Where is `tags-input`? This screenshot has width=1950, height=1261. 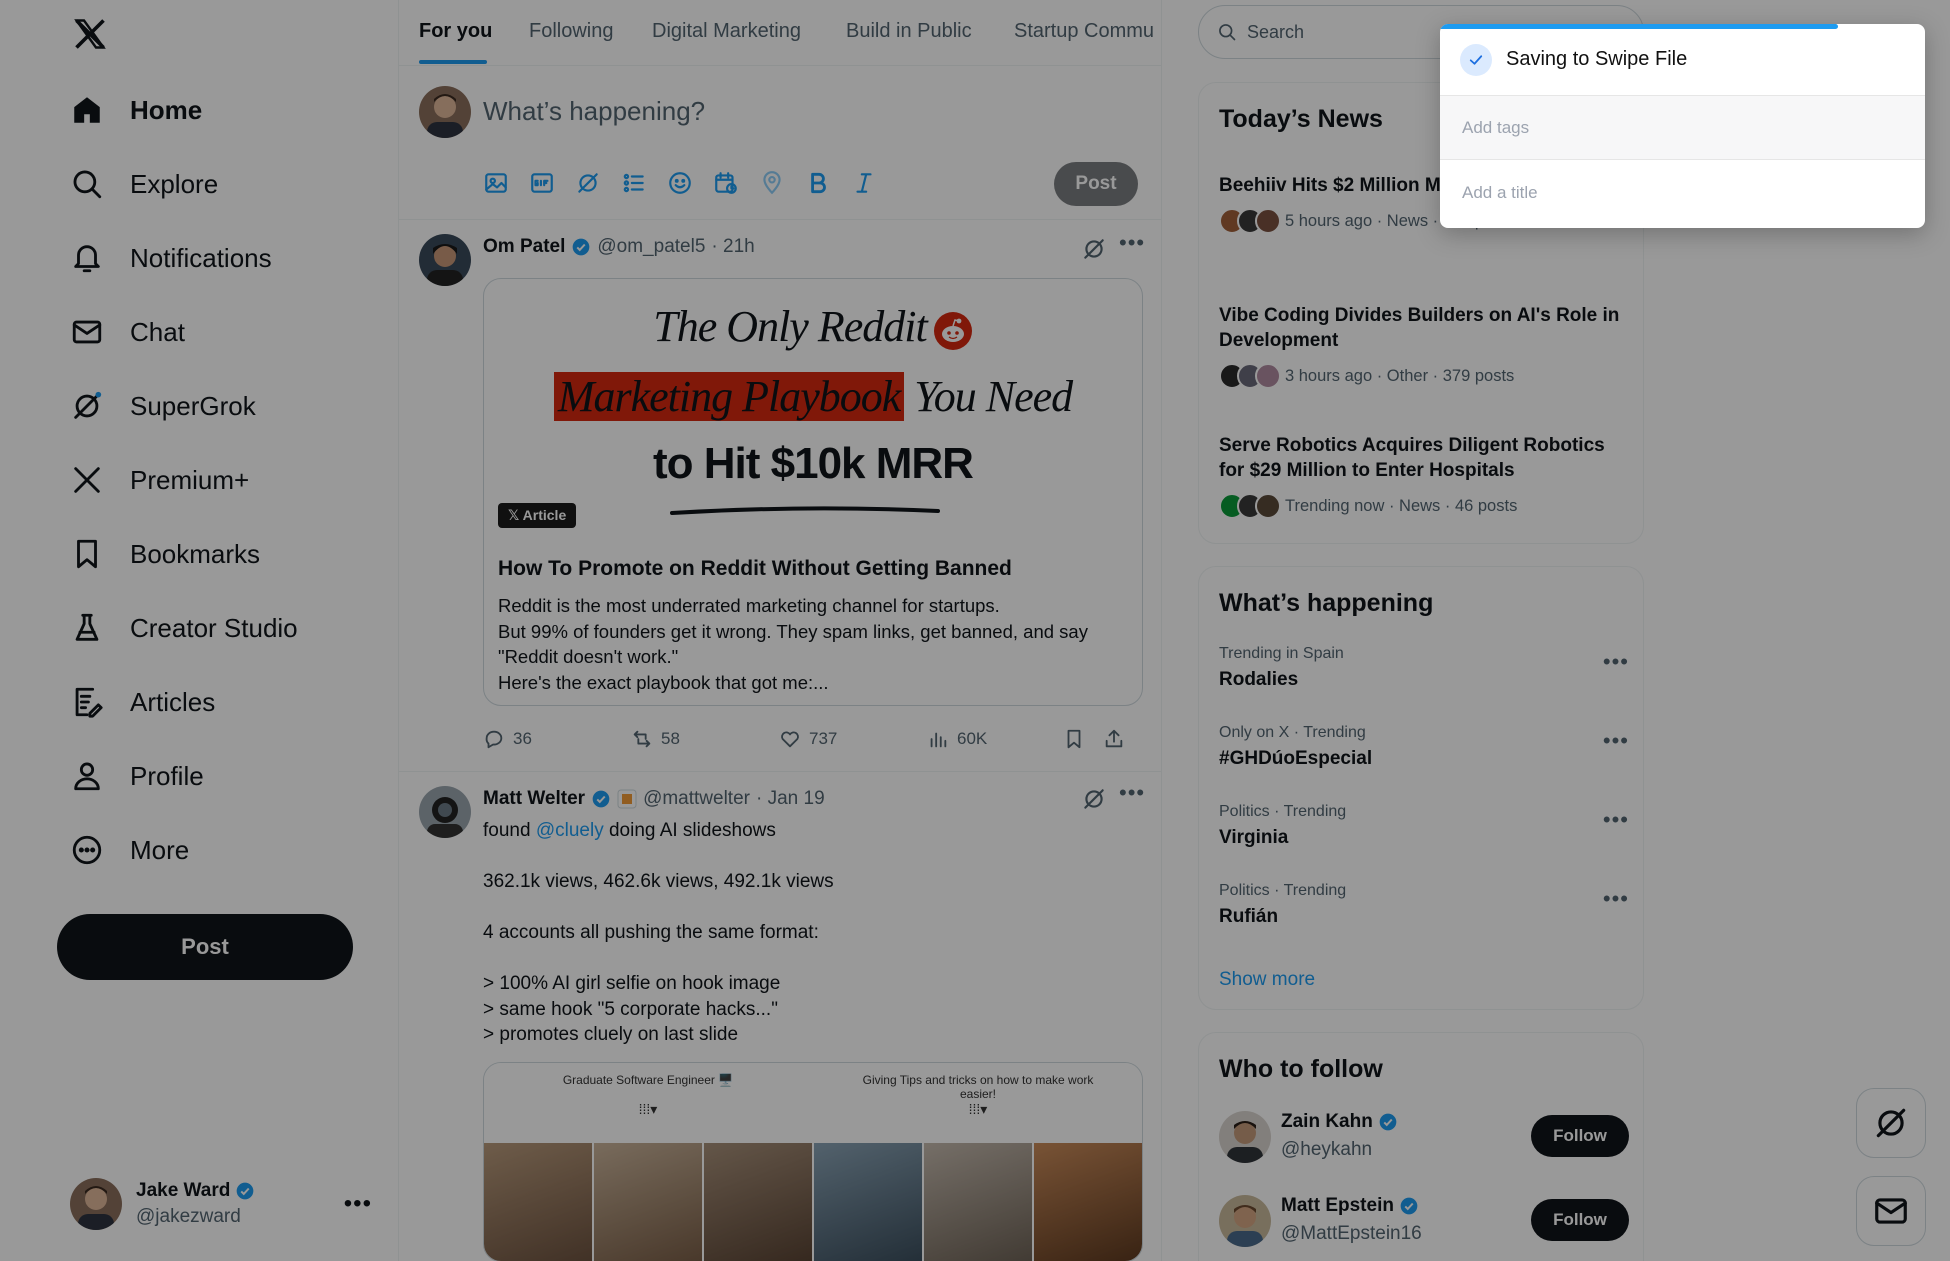
tags-input is located at coordinates (1672, 127).